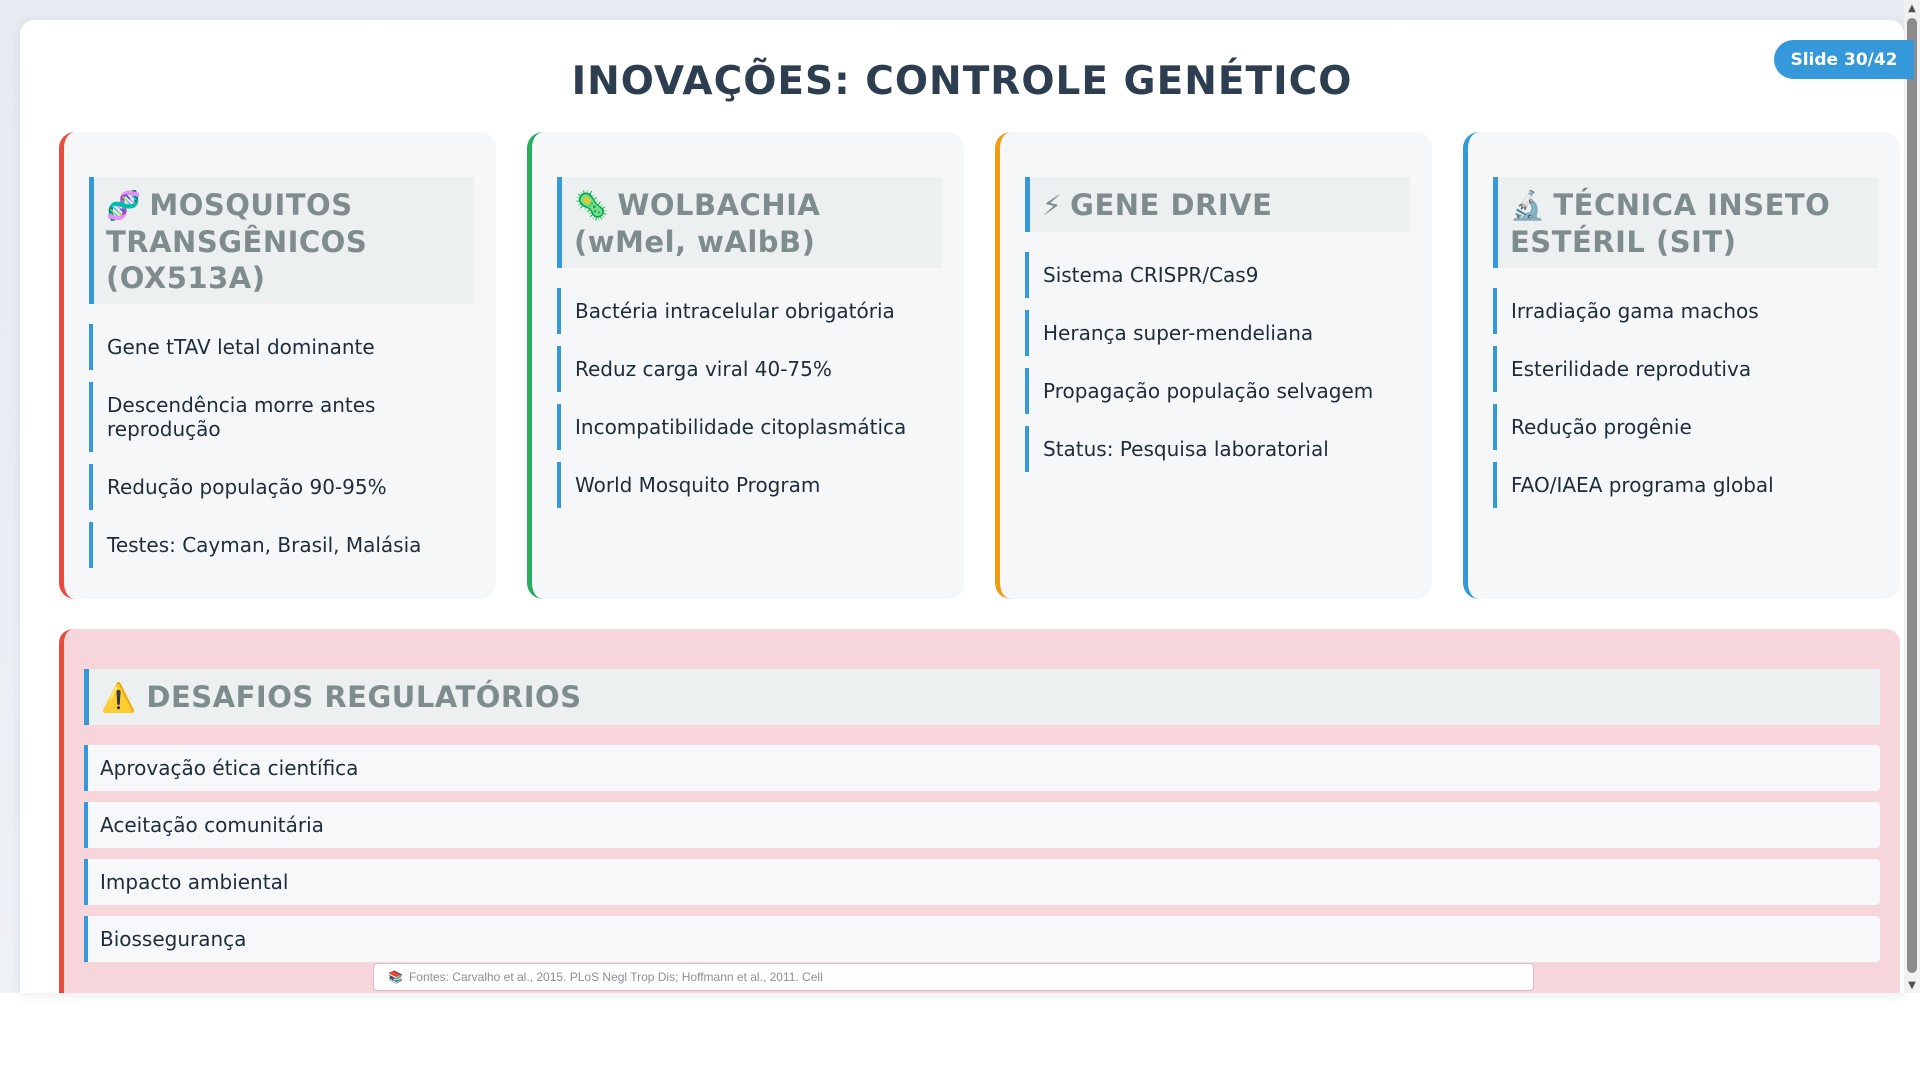 Image resolution: width=1920 pixels, height=1080 pixels. Describe the element at coordinates (364, 697) in the screenshot. I see `challenges-title: DESAFIOS REGULATÓRIOS` at that location.